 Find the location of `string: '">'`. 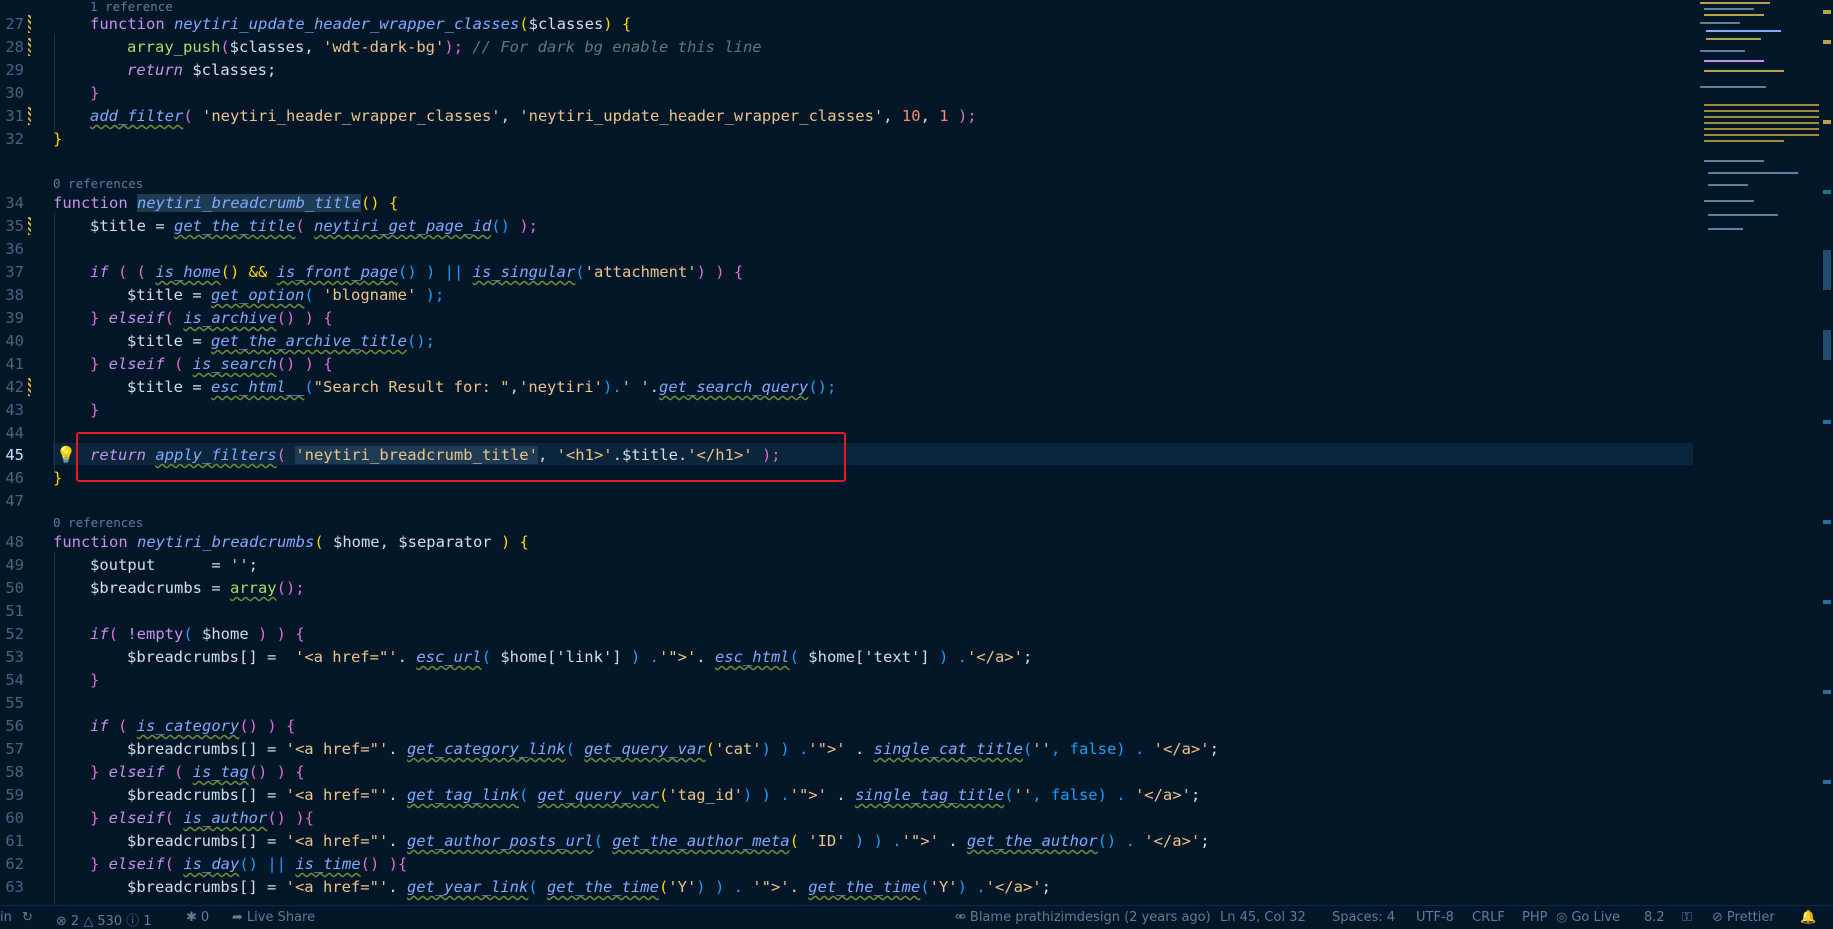

string: '">' is located at coordinates (920, 841).